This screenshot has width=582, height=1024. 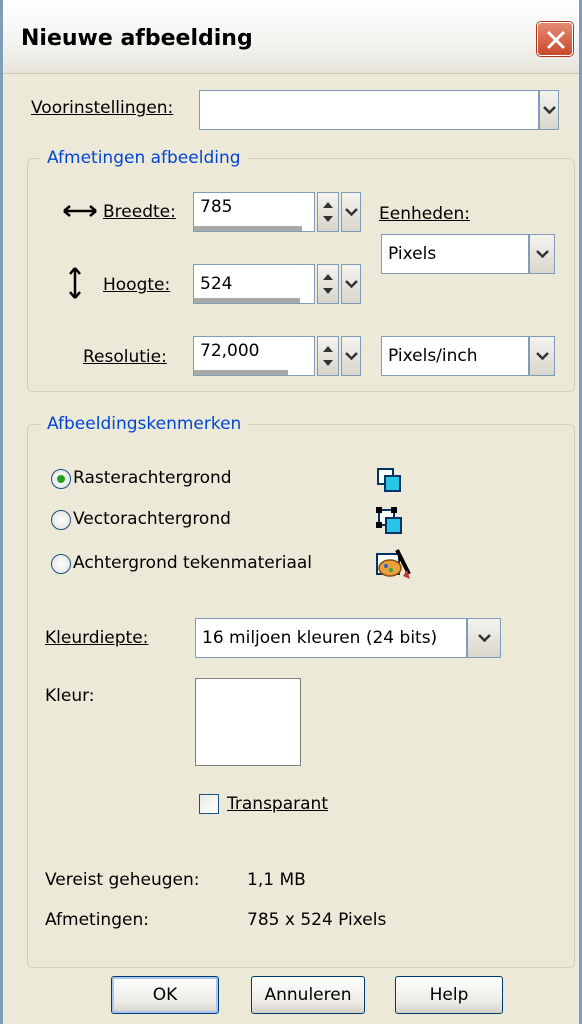 I want to click on resolution-units-select: Pixels/inch, so click(x=455, y=356).